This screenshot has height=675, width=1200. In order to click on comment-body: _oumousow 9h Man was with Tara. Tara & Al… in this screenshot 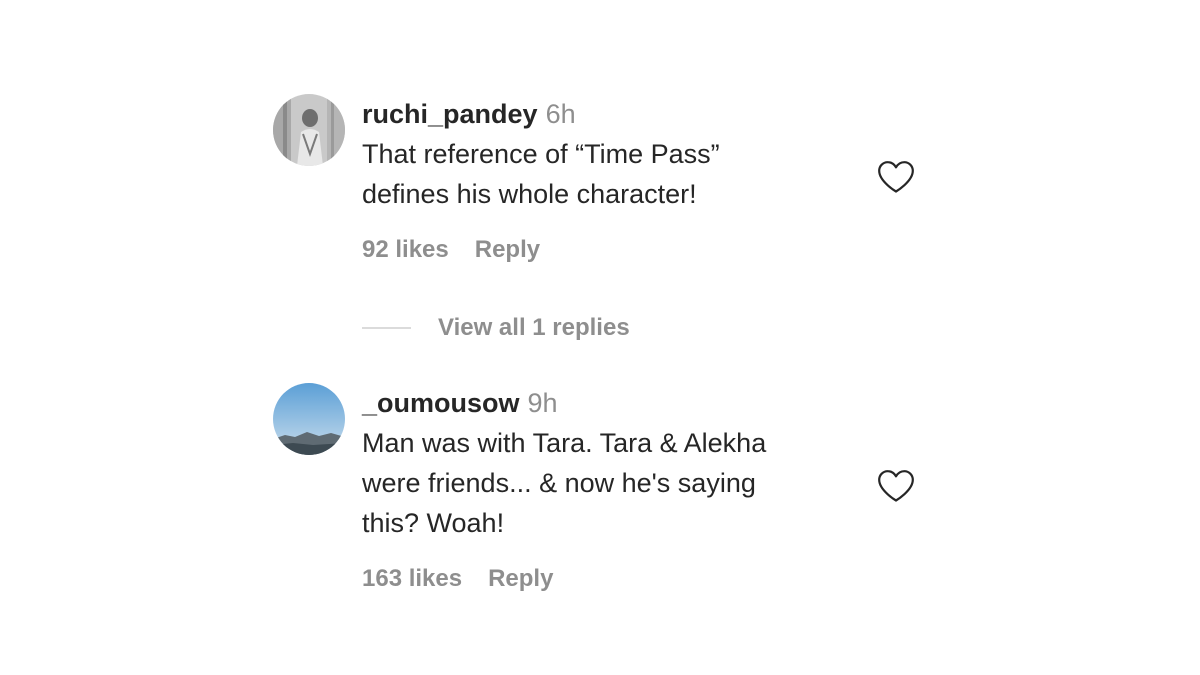, I will do `click(602, 488)`.